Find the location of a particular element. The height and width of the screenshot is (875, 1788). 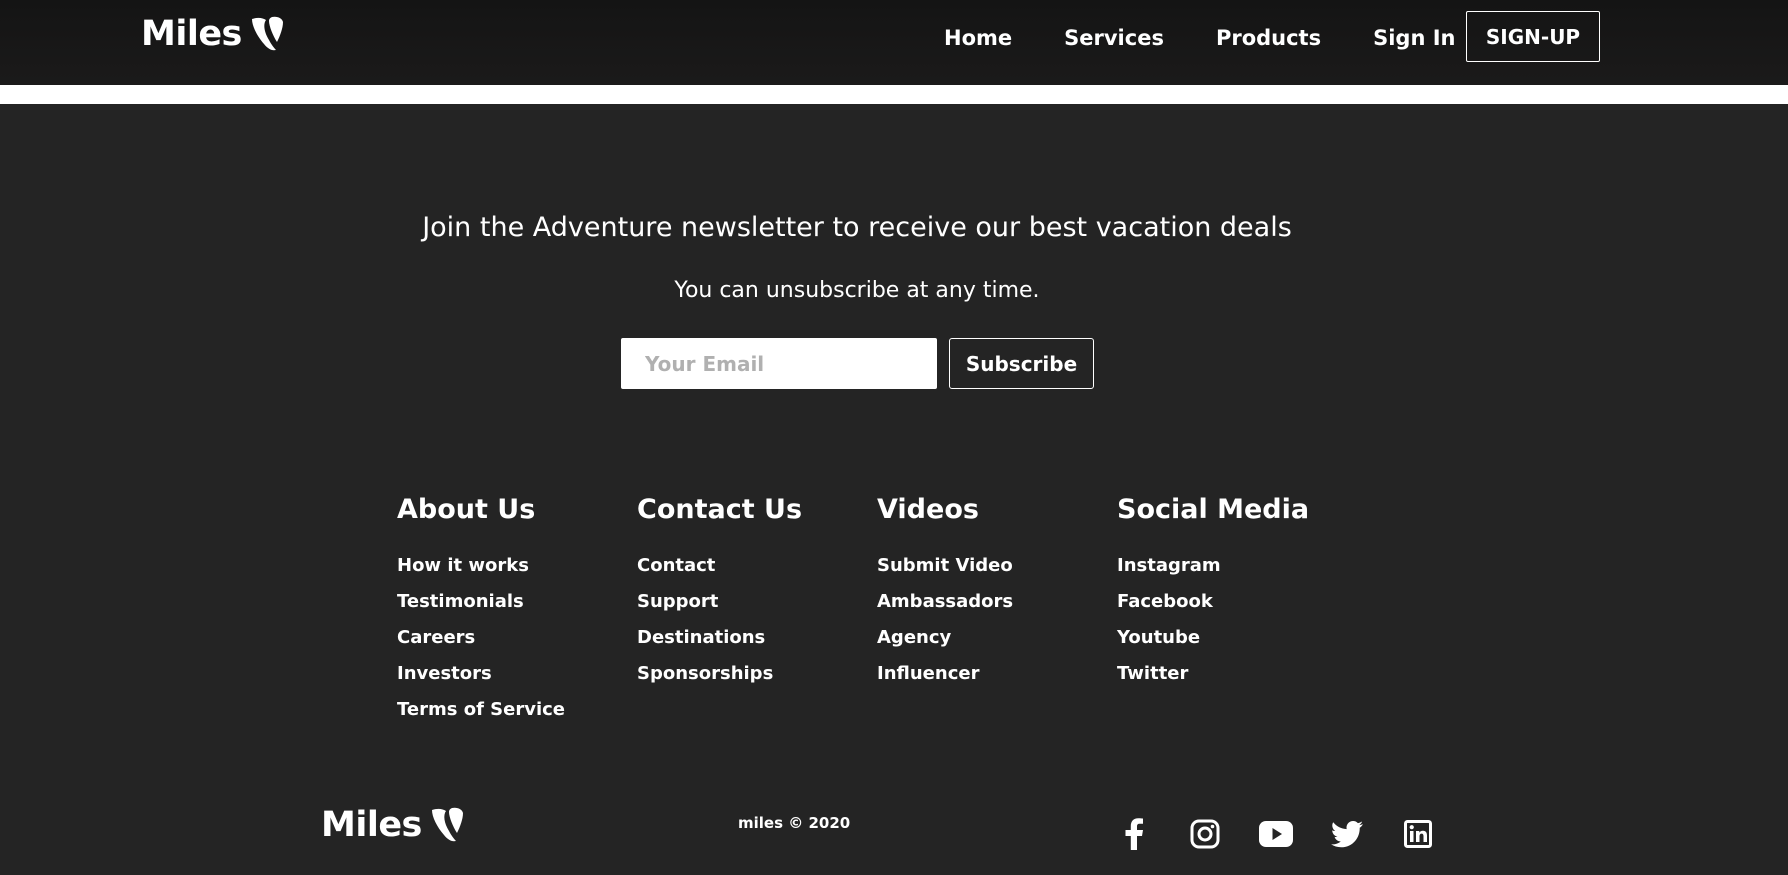

footer-link-careers: Careers is located at coordinates (481, 638).